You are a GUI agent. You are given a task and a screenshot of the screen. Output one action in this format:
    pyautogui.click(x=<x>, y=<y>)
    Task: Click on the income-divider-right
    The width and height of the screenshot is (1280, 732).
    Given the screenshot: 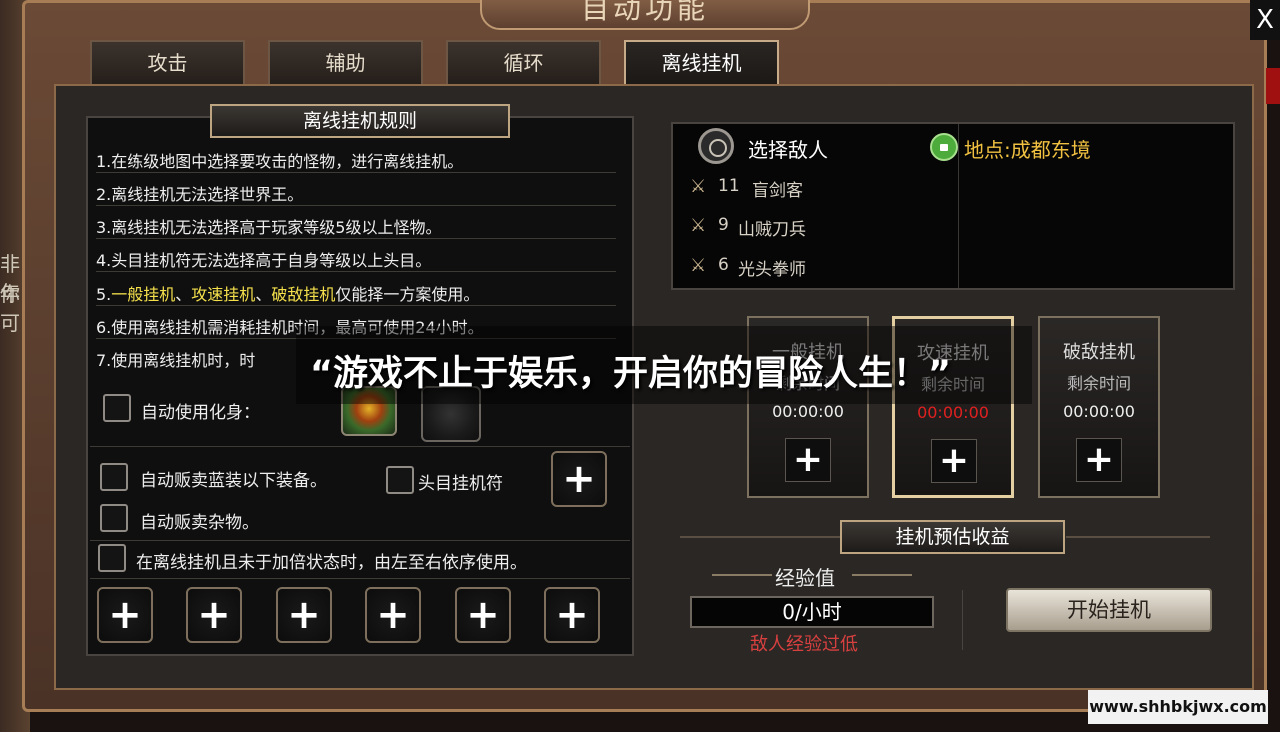 What is the action you would take?
    pyautogui.click(x=1138, y=537)
    